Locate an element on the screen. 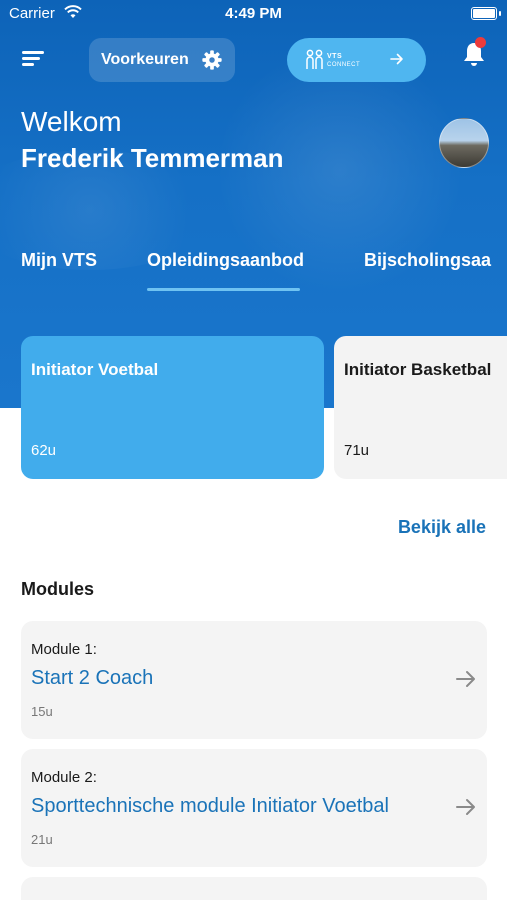 Image resolution: width=507 pixels, height=900 pixels. avatar is located at coordinates (464, 143).